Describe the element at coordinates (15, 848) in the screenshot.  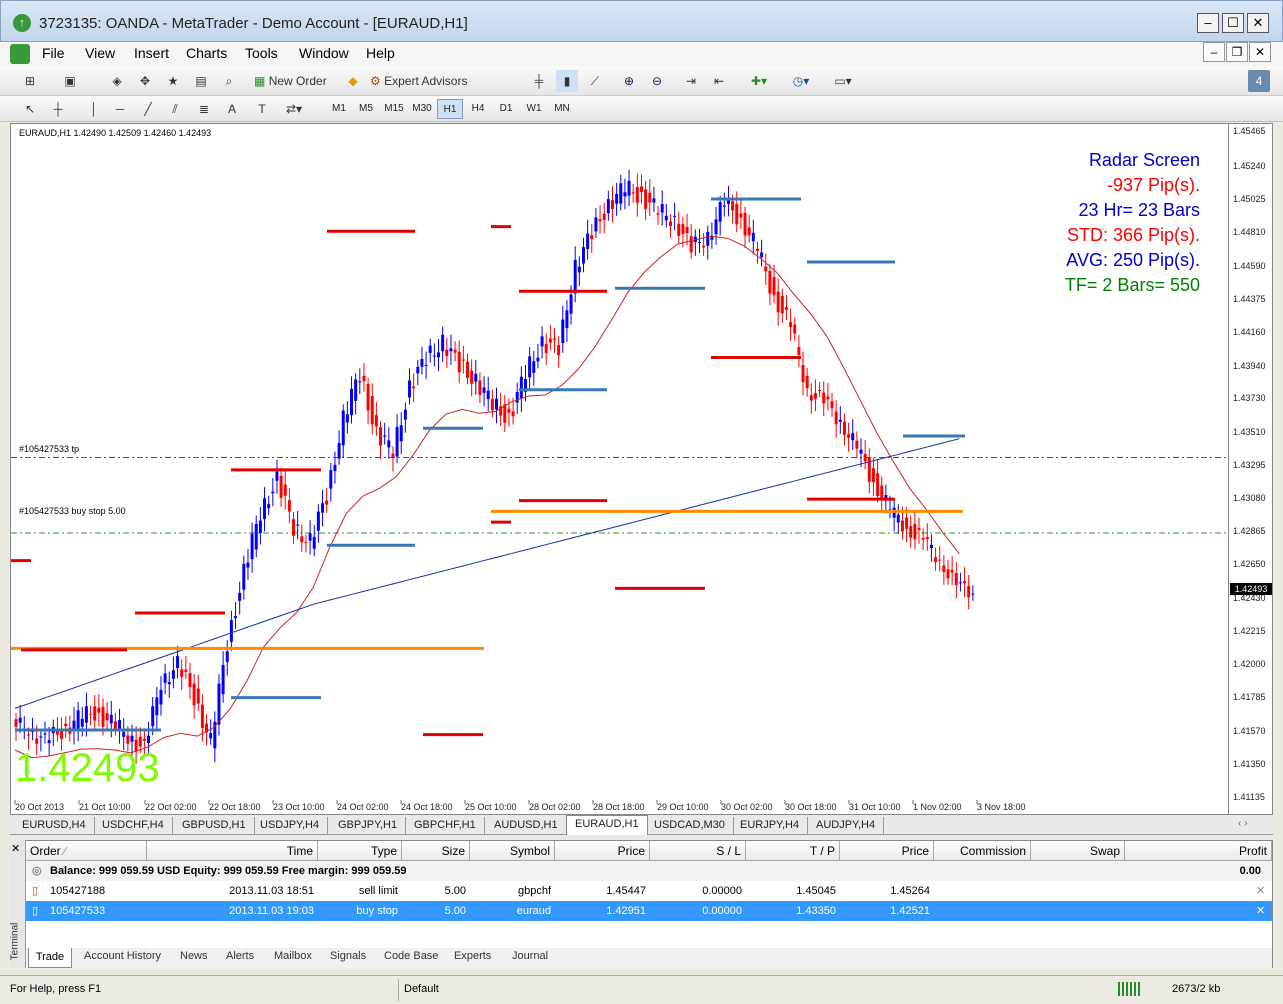
I see `terminal-close-icon: ✕` at that location.